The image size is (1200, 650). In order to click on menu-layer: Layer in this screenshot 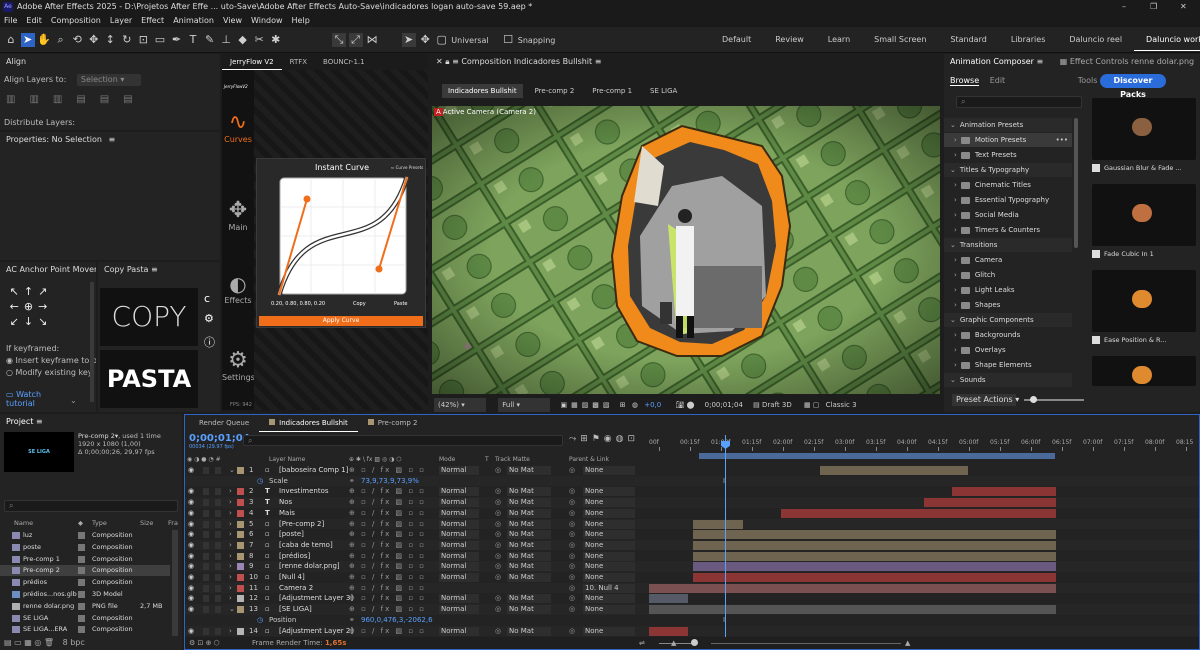, I will do `click(121, 20)`.